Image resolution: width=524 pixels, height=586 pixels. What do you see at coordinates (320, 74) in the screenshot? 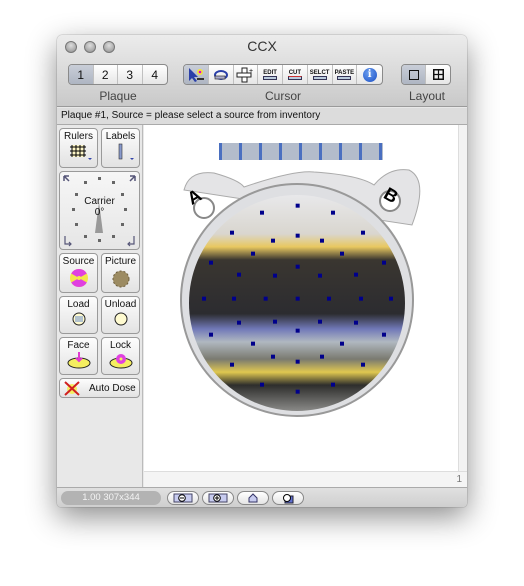
I see `select-icon: SELCT` at bounding box center [320, 74].